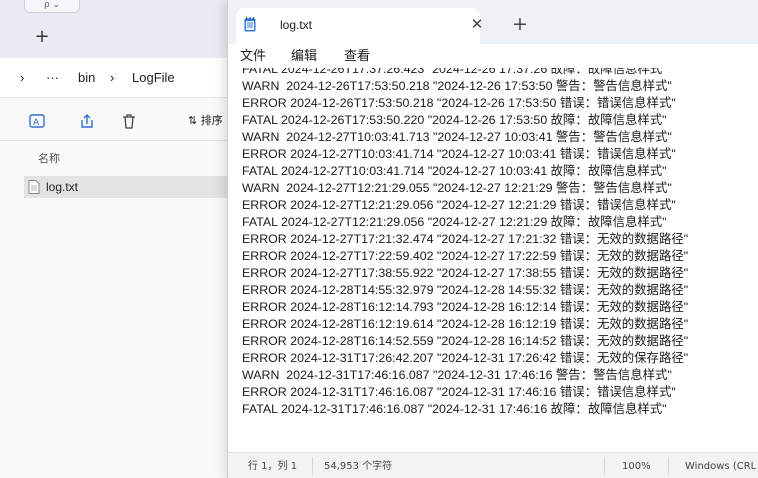 The image size is (758, 478). I want to click on svg-text: A, so click(36, 123).